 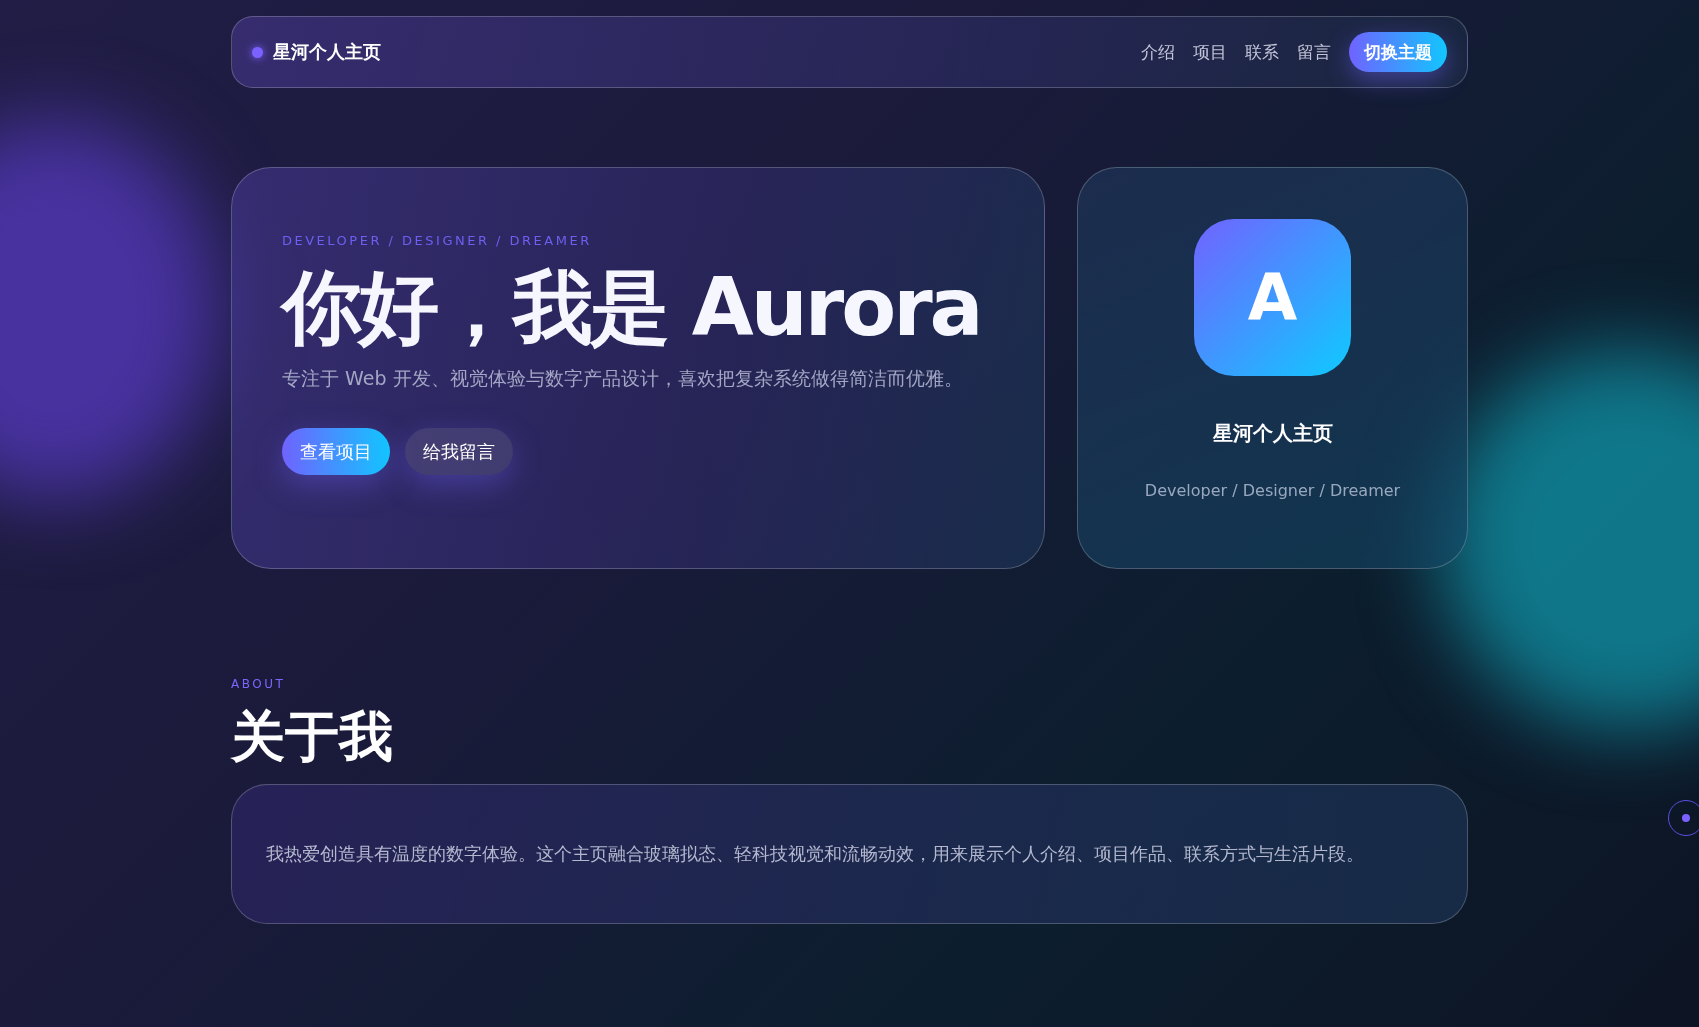 I want to click on leave-message-button: 给我留言, so click(x=459, y=451).